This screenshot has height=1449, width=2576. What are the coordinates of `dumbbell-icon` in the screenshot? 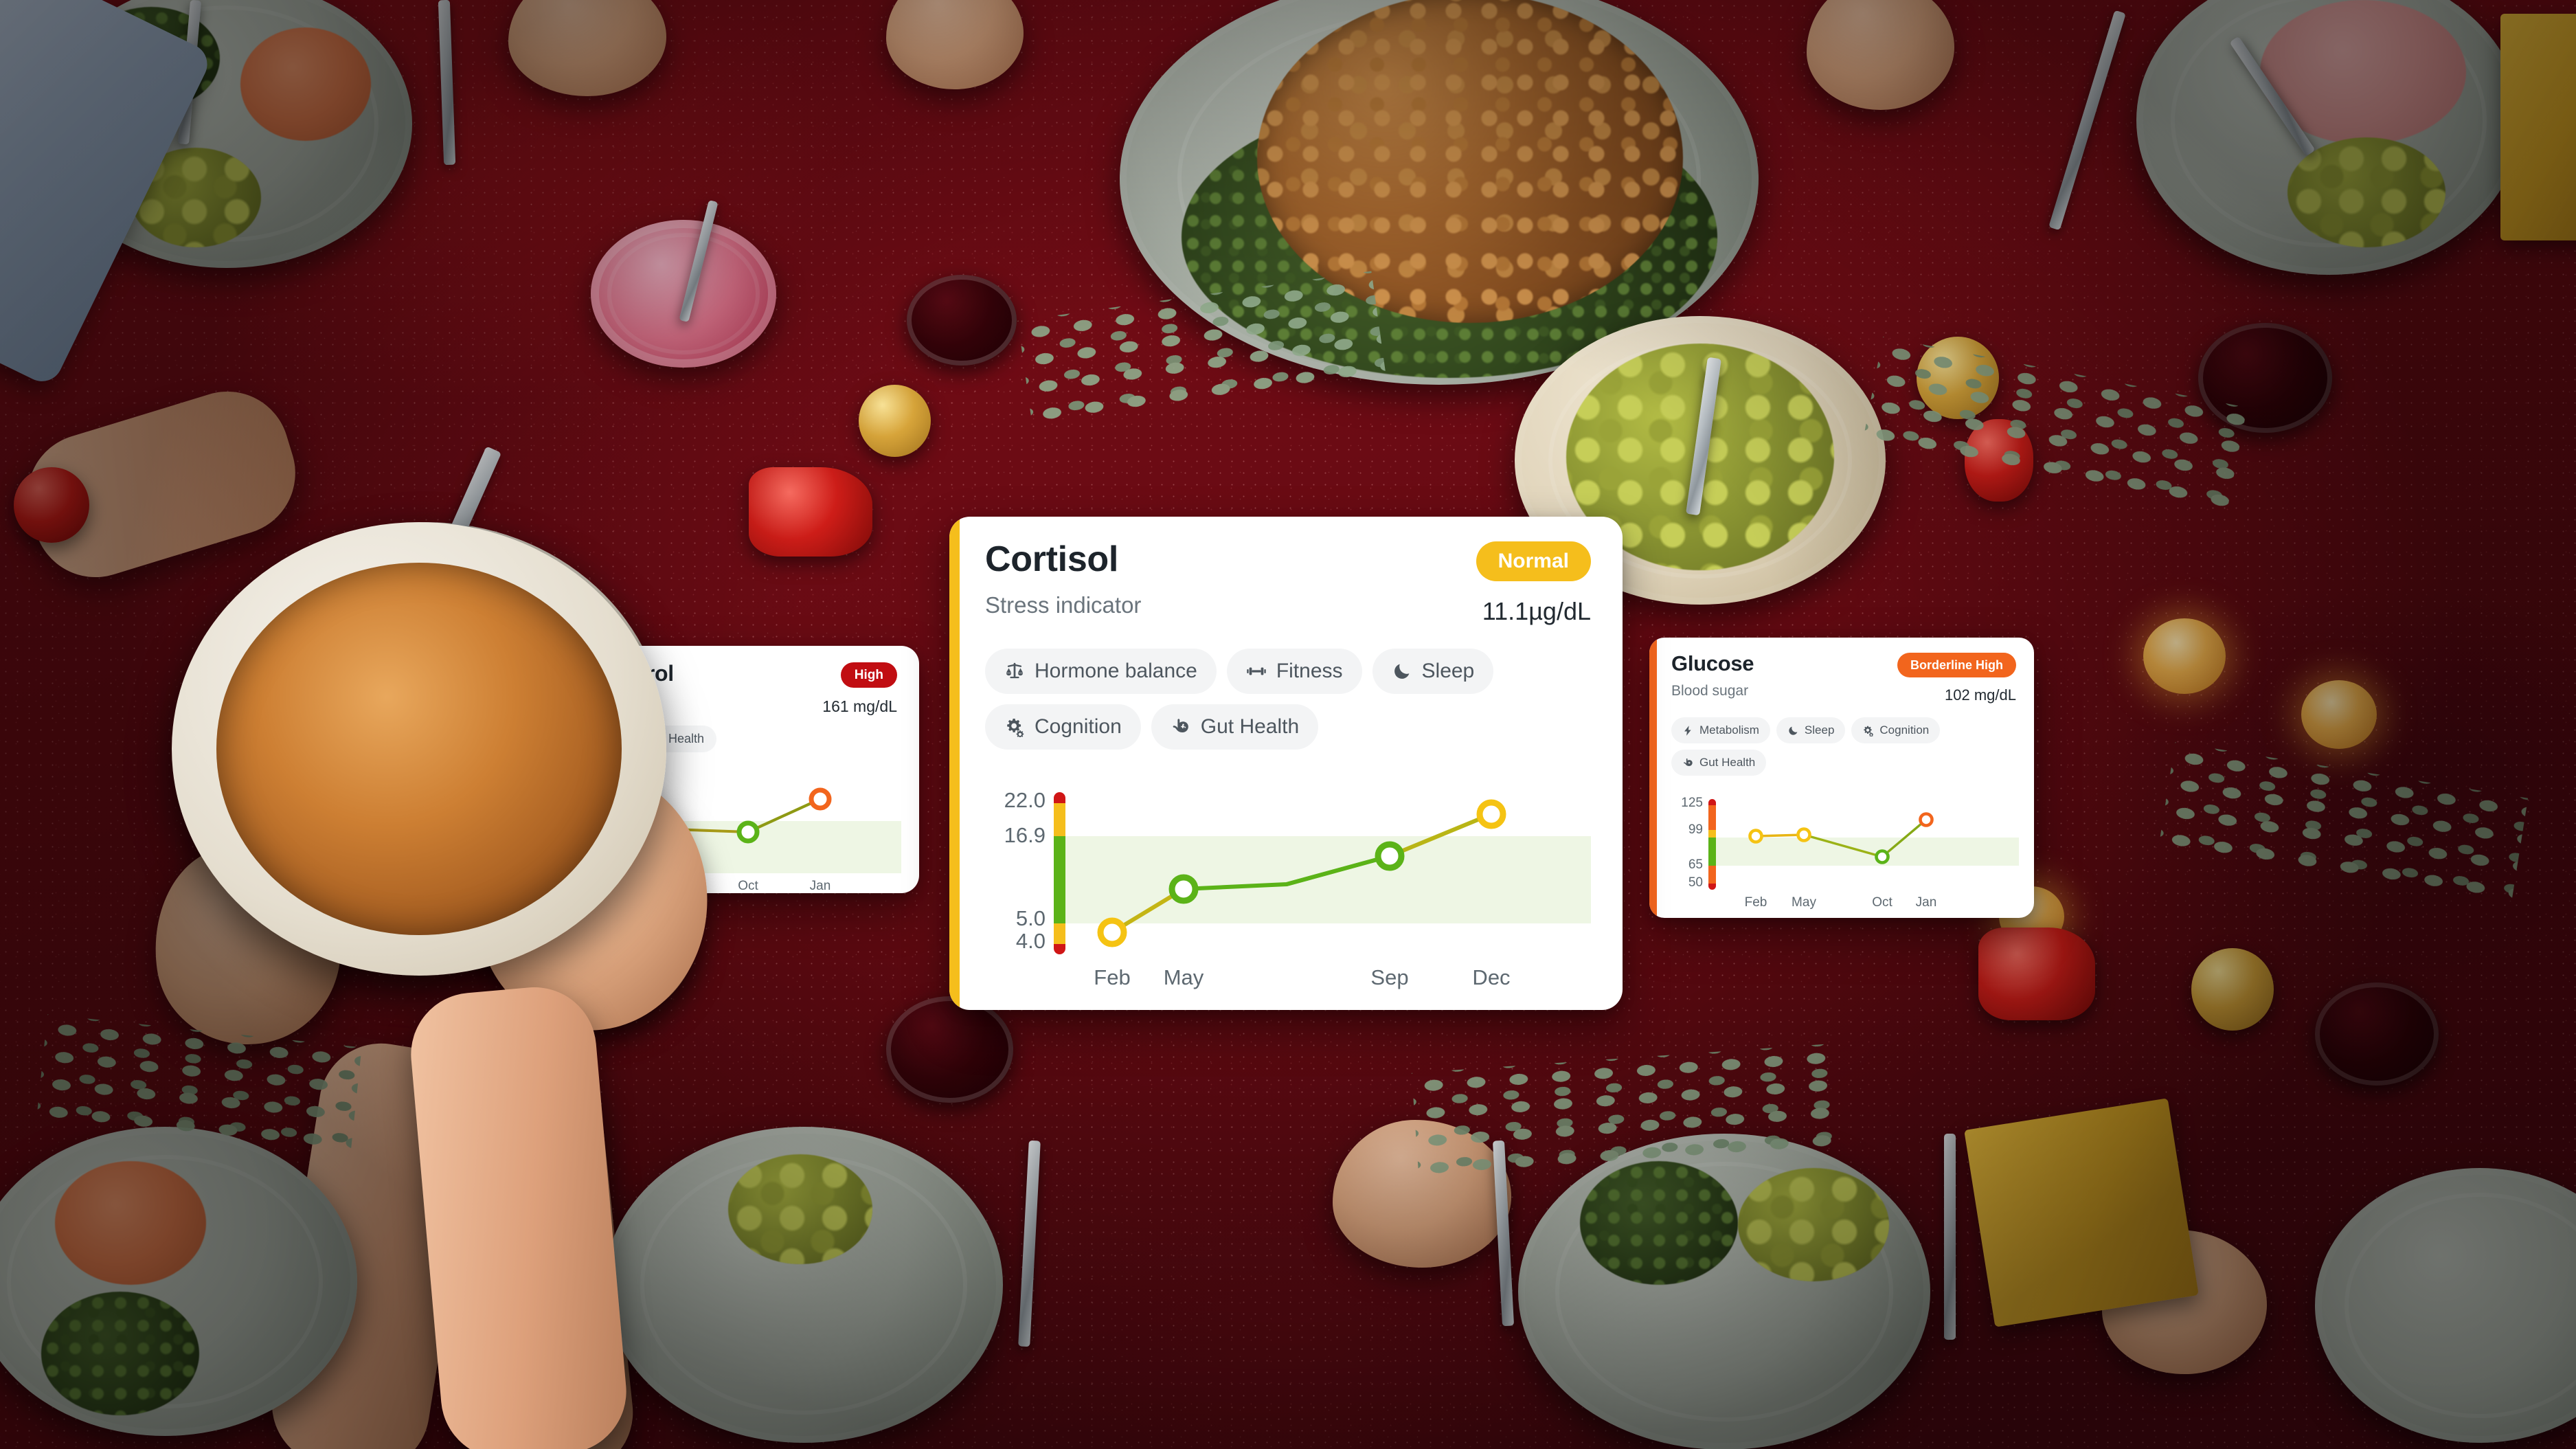 It's located at (1256, 671).